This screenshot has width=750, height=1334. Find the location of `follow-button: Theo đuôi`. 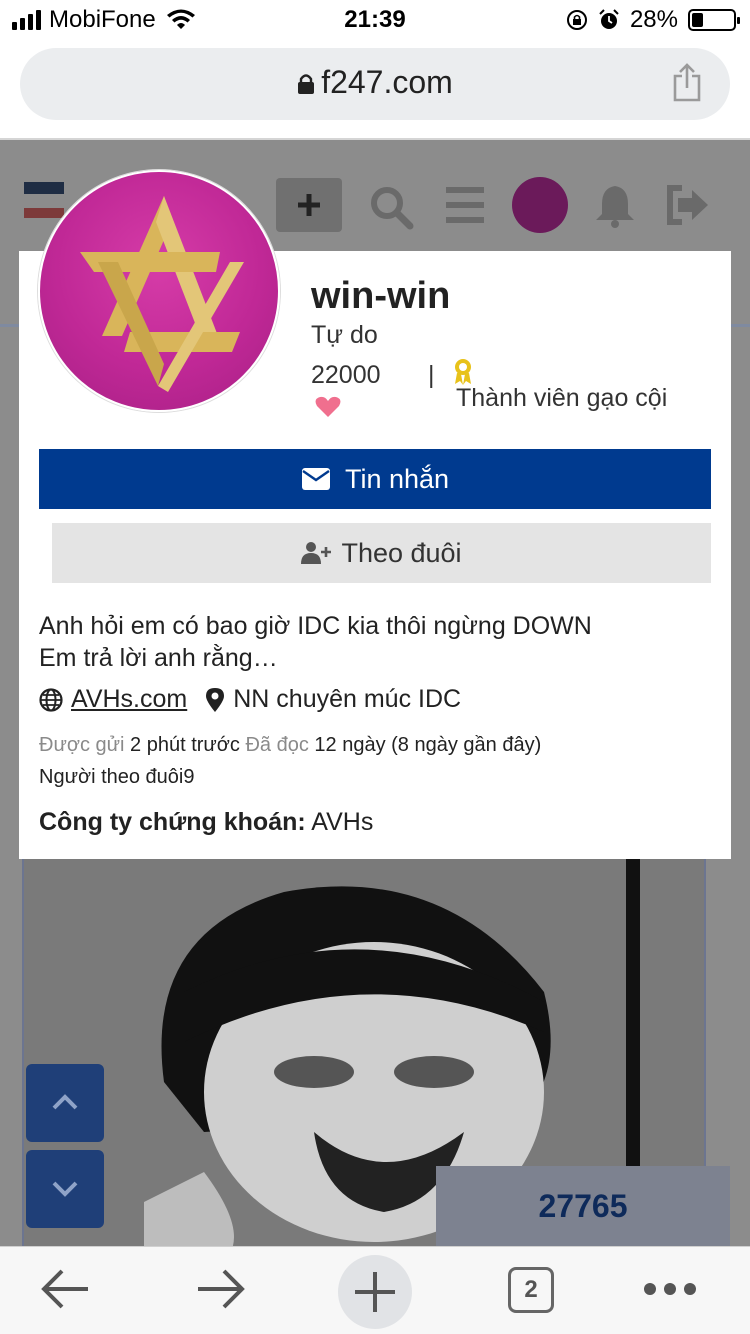

follow-button: Theo đuôi is located at coordinates (381, 553).